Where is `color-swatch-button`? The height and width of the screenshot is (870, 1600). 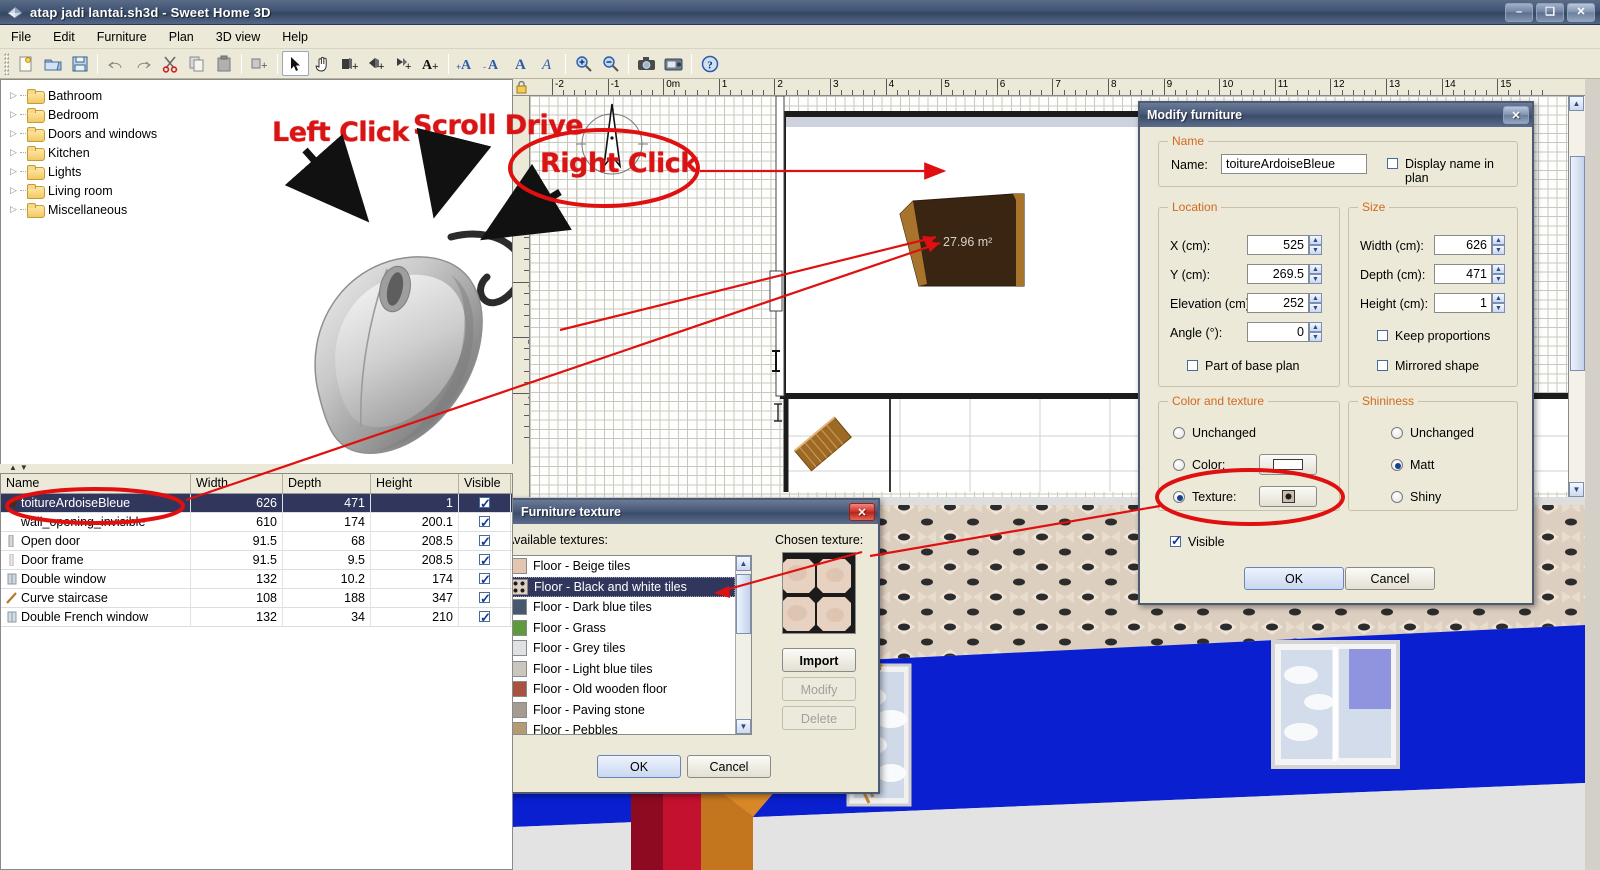 color-swatch-button is located at coordinates (1288, 464).